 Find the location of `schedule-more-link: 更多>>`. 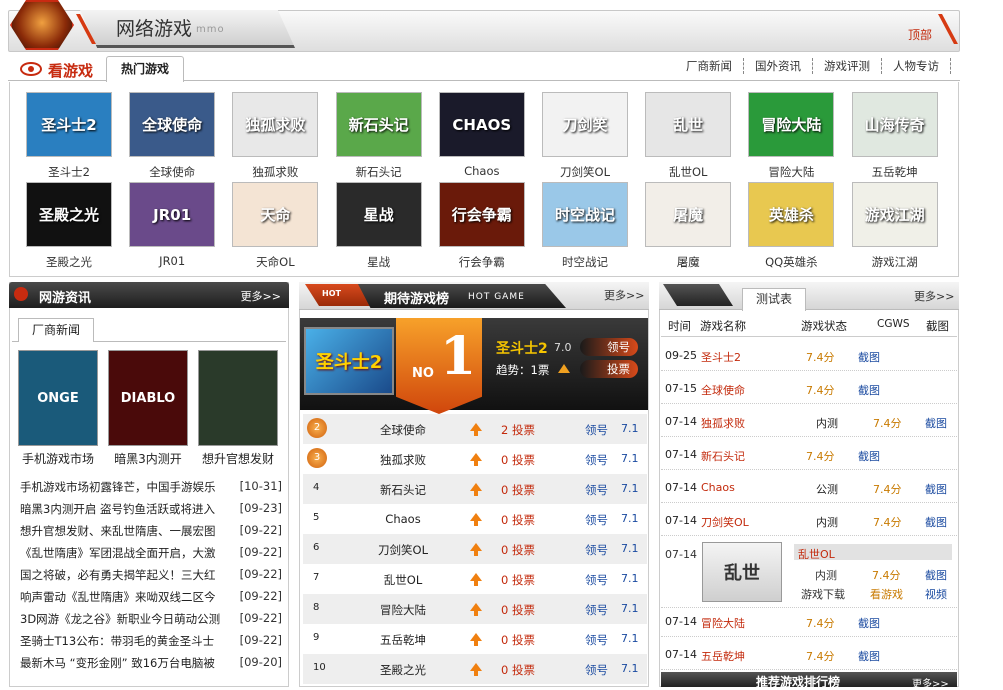

schedule-more-link: 更多>> is located at coordinates (934, 296).